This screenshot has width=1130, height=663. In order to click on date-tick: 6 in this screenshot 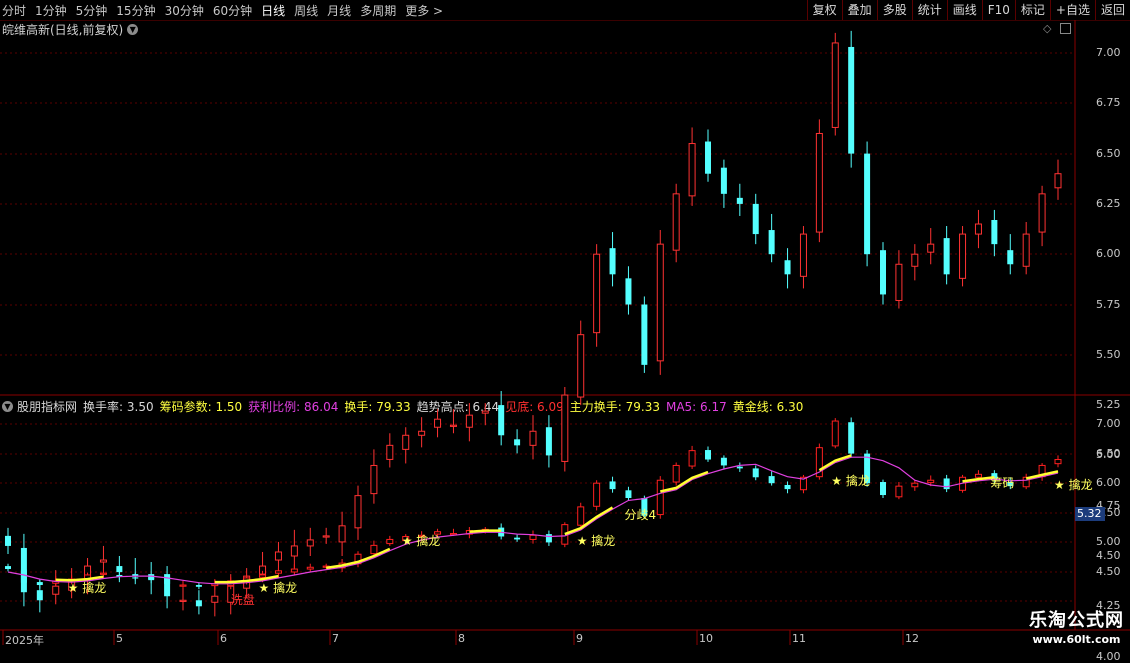, I will do `click(223, 638)`.